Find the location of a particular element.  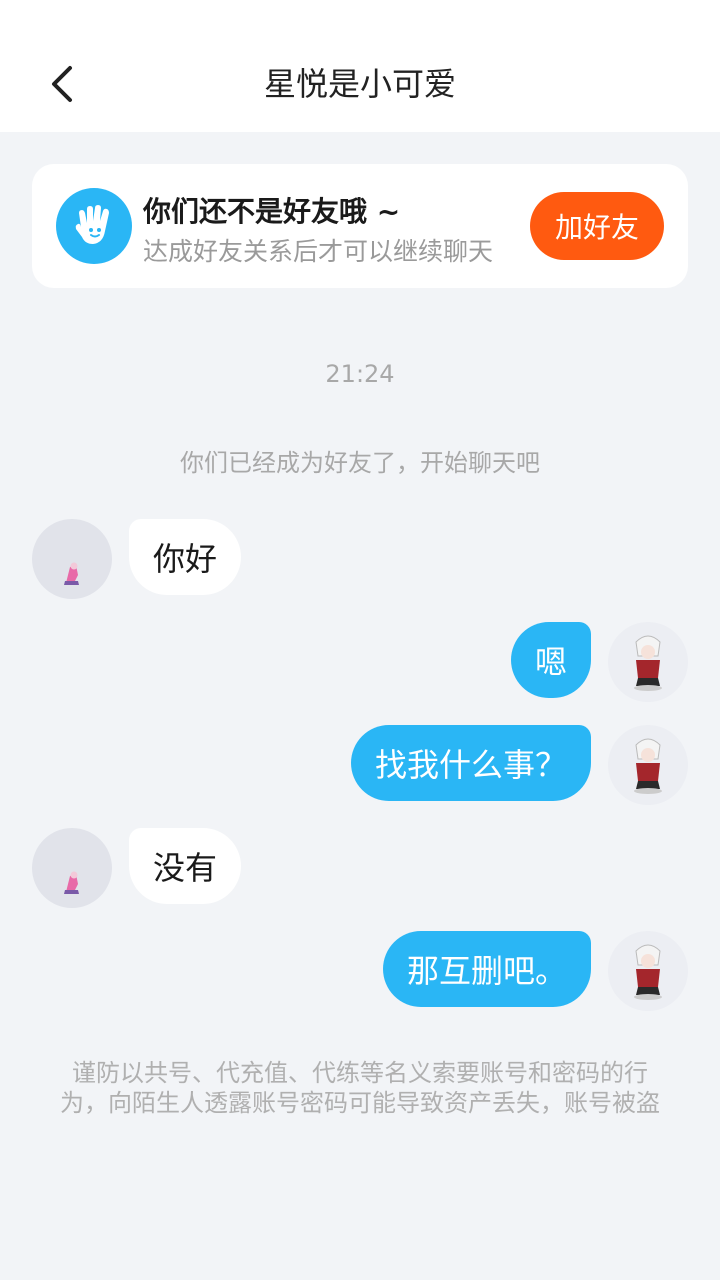

message-bubble-received: 没有 is located at coordinates (185, 866).